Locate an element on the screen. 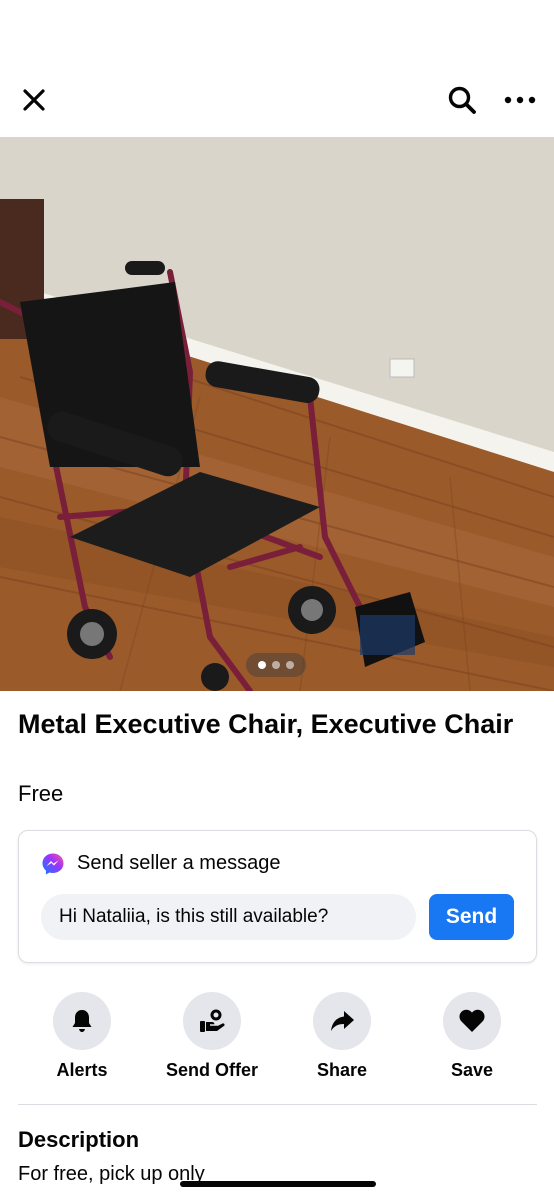  share-icon is located at coordinates (342, 1021).